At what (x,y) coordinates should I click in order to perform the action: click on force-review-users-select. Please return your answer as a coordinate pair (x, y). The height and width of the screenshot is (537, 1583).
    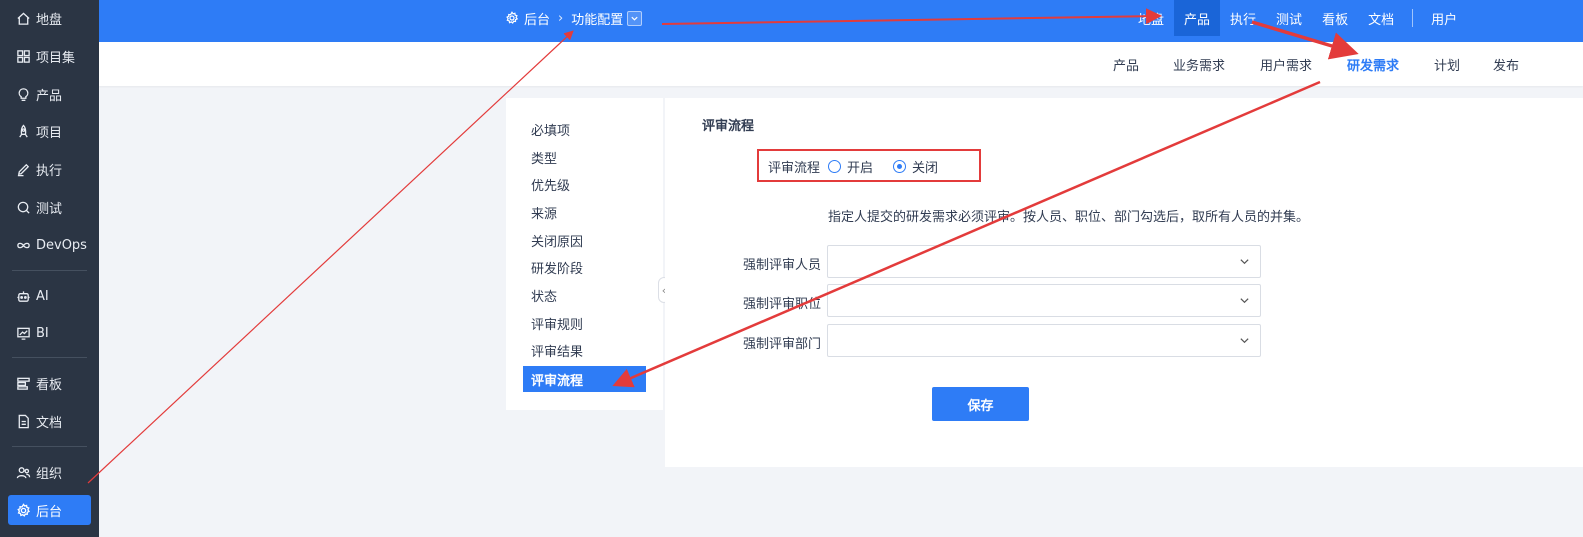
    Looking at the image, I should click on (1044, 261).